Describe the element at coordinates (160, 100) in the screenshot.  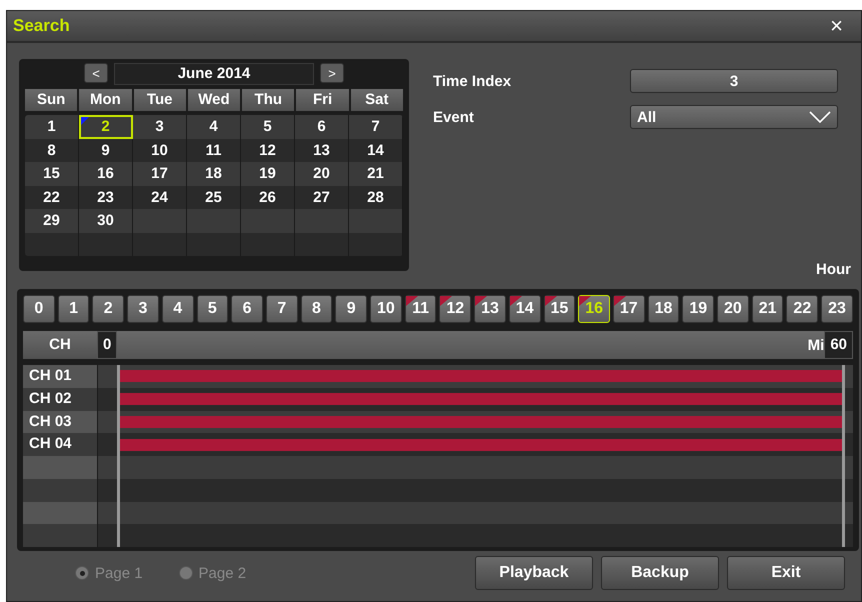
I see `weekday-header: Tue` at that location.